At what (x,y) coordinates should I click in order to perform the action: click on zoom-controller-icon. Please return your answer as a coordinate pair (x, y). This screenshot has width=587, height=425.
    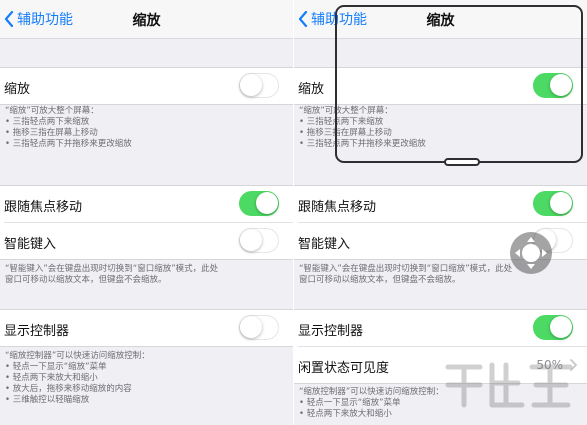
    Looking at the image, I should click on (531, 253).